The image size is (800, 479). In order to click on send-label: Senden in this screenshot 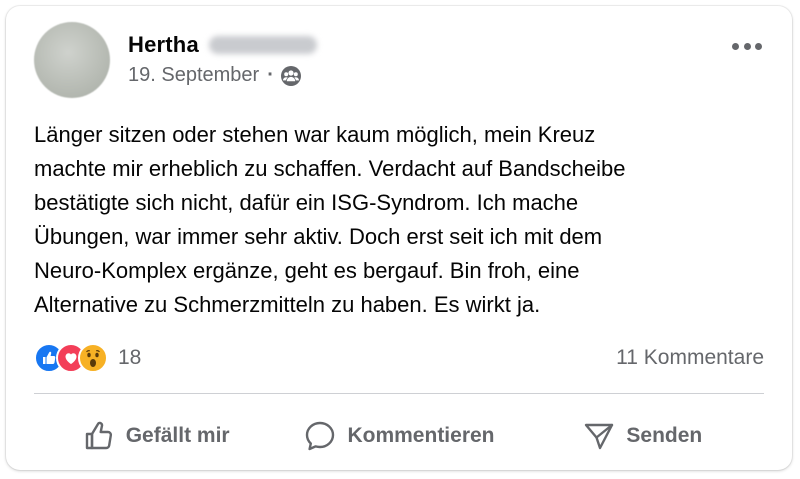, I will do `click(664, 435)`.